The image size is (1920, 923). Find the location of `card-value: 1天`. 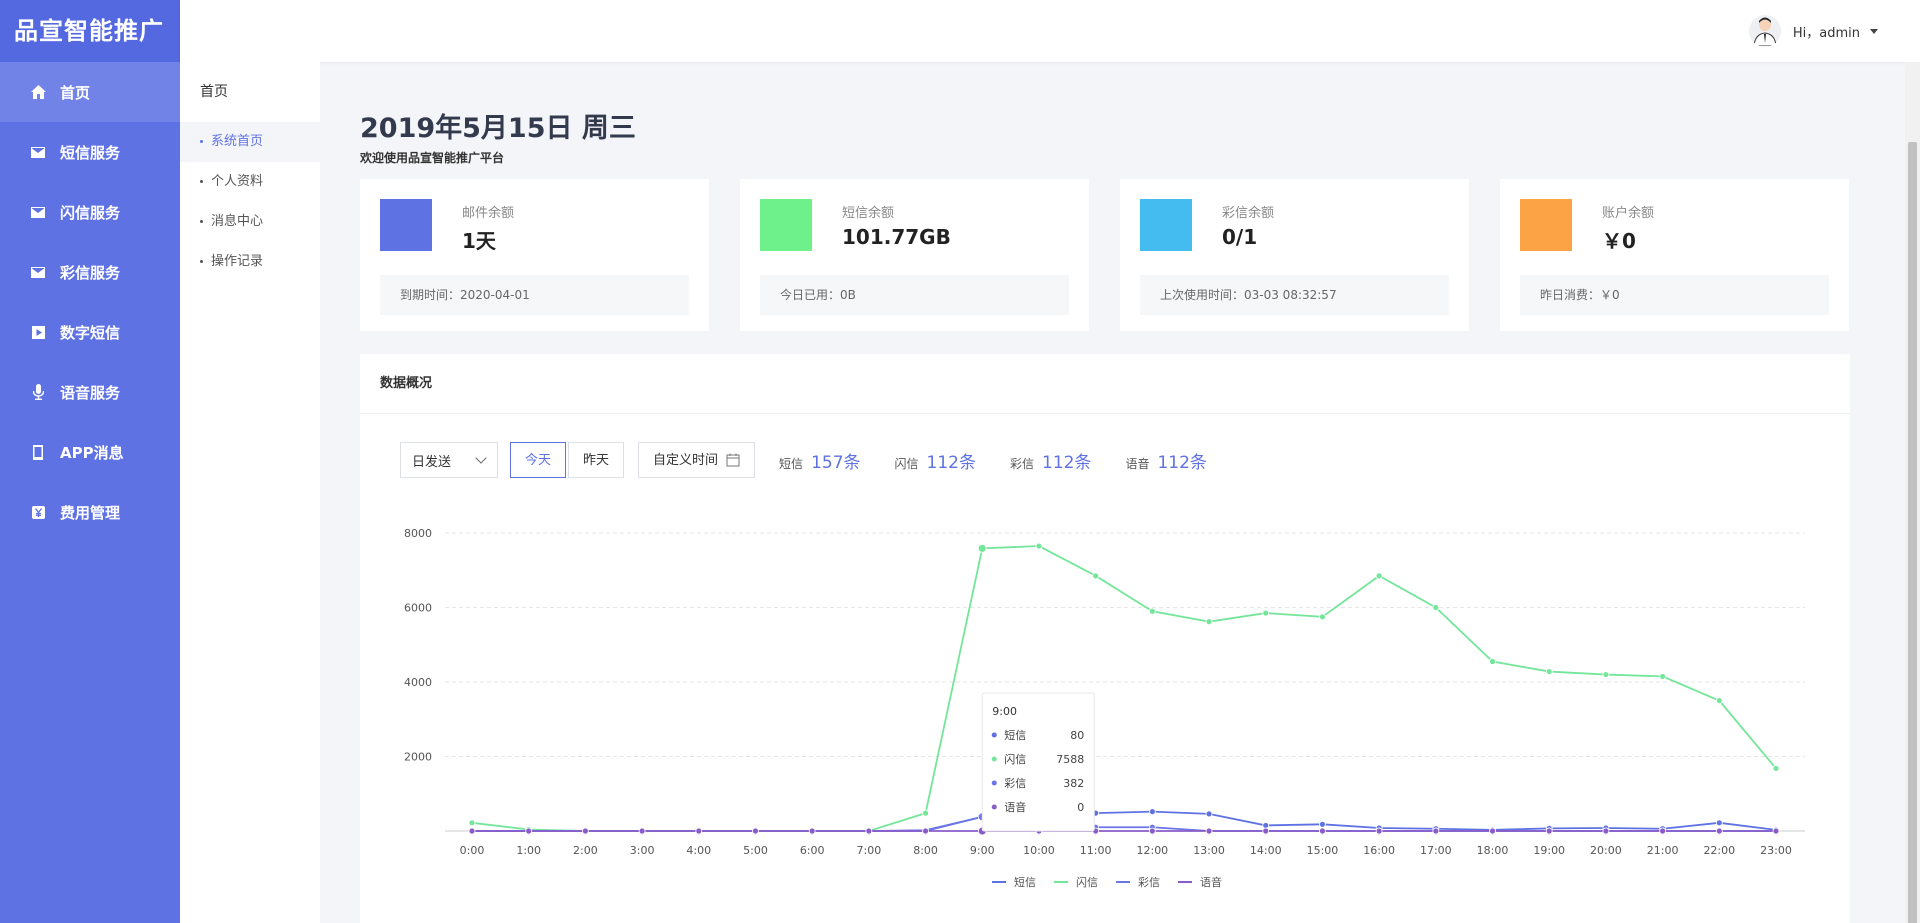

card-value: 1天 is located at coordinates (479, 241).